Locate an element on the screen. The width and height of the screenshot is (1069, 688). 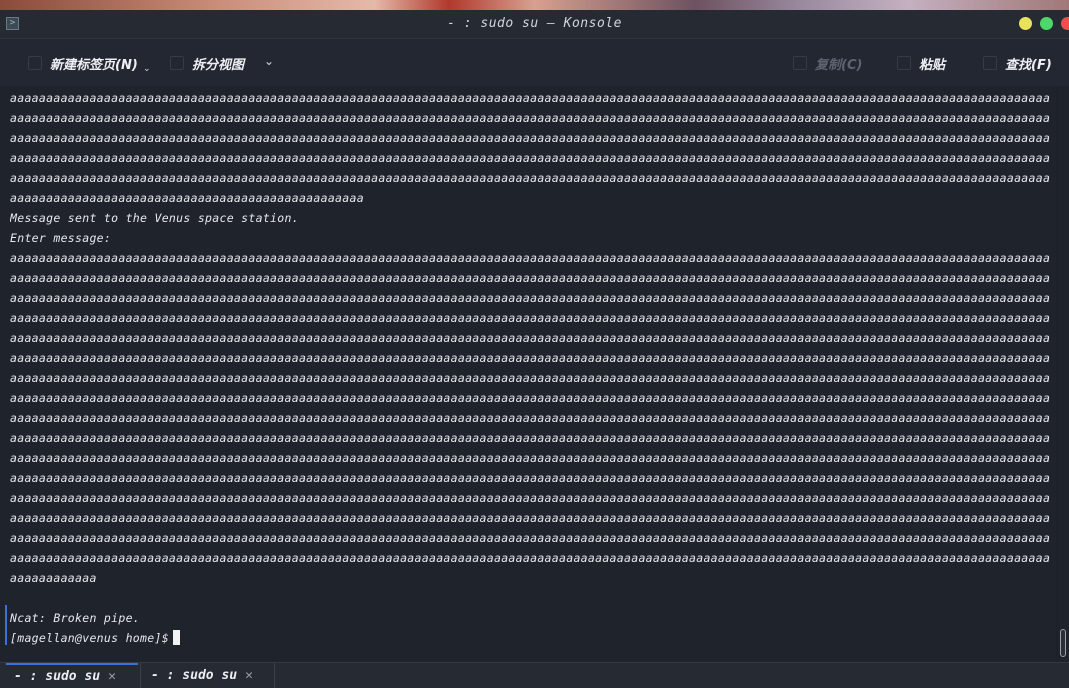
paste-button: 粘贴 is located at coordinates (921, 63).